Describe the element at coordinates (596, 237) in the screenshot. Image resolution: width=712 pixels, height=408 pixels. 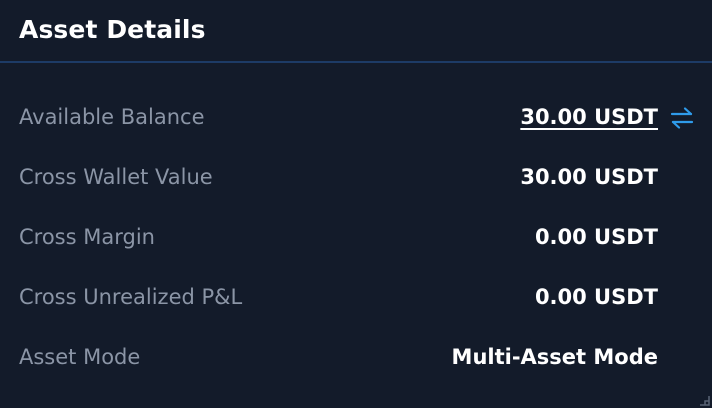
I see `cross-margin-value: 0.00 USDT` at that location.